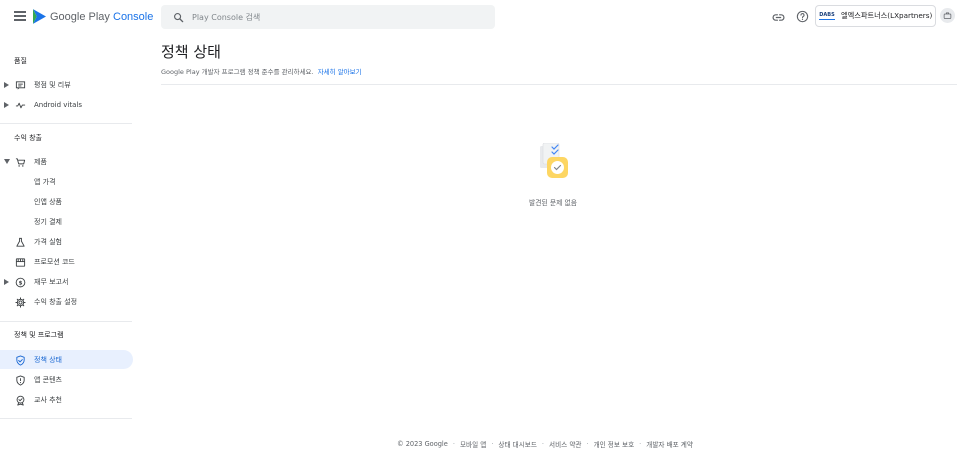 The width and height of the screenshot is (966, 468). I want to click on empty-state-message: 발견된 문제 없음, so click(553, 203).